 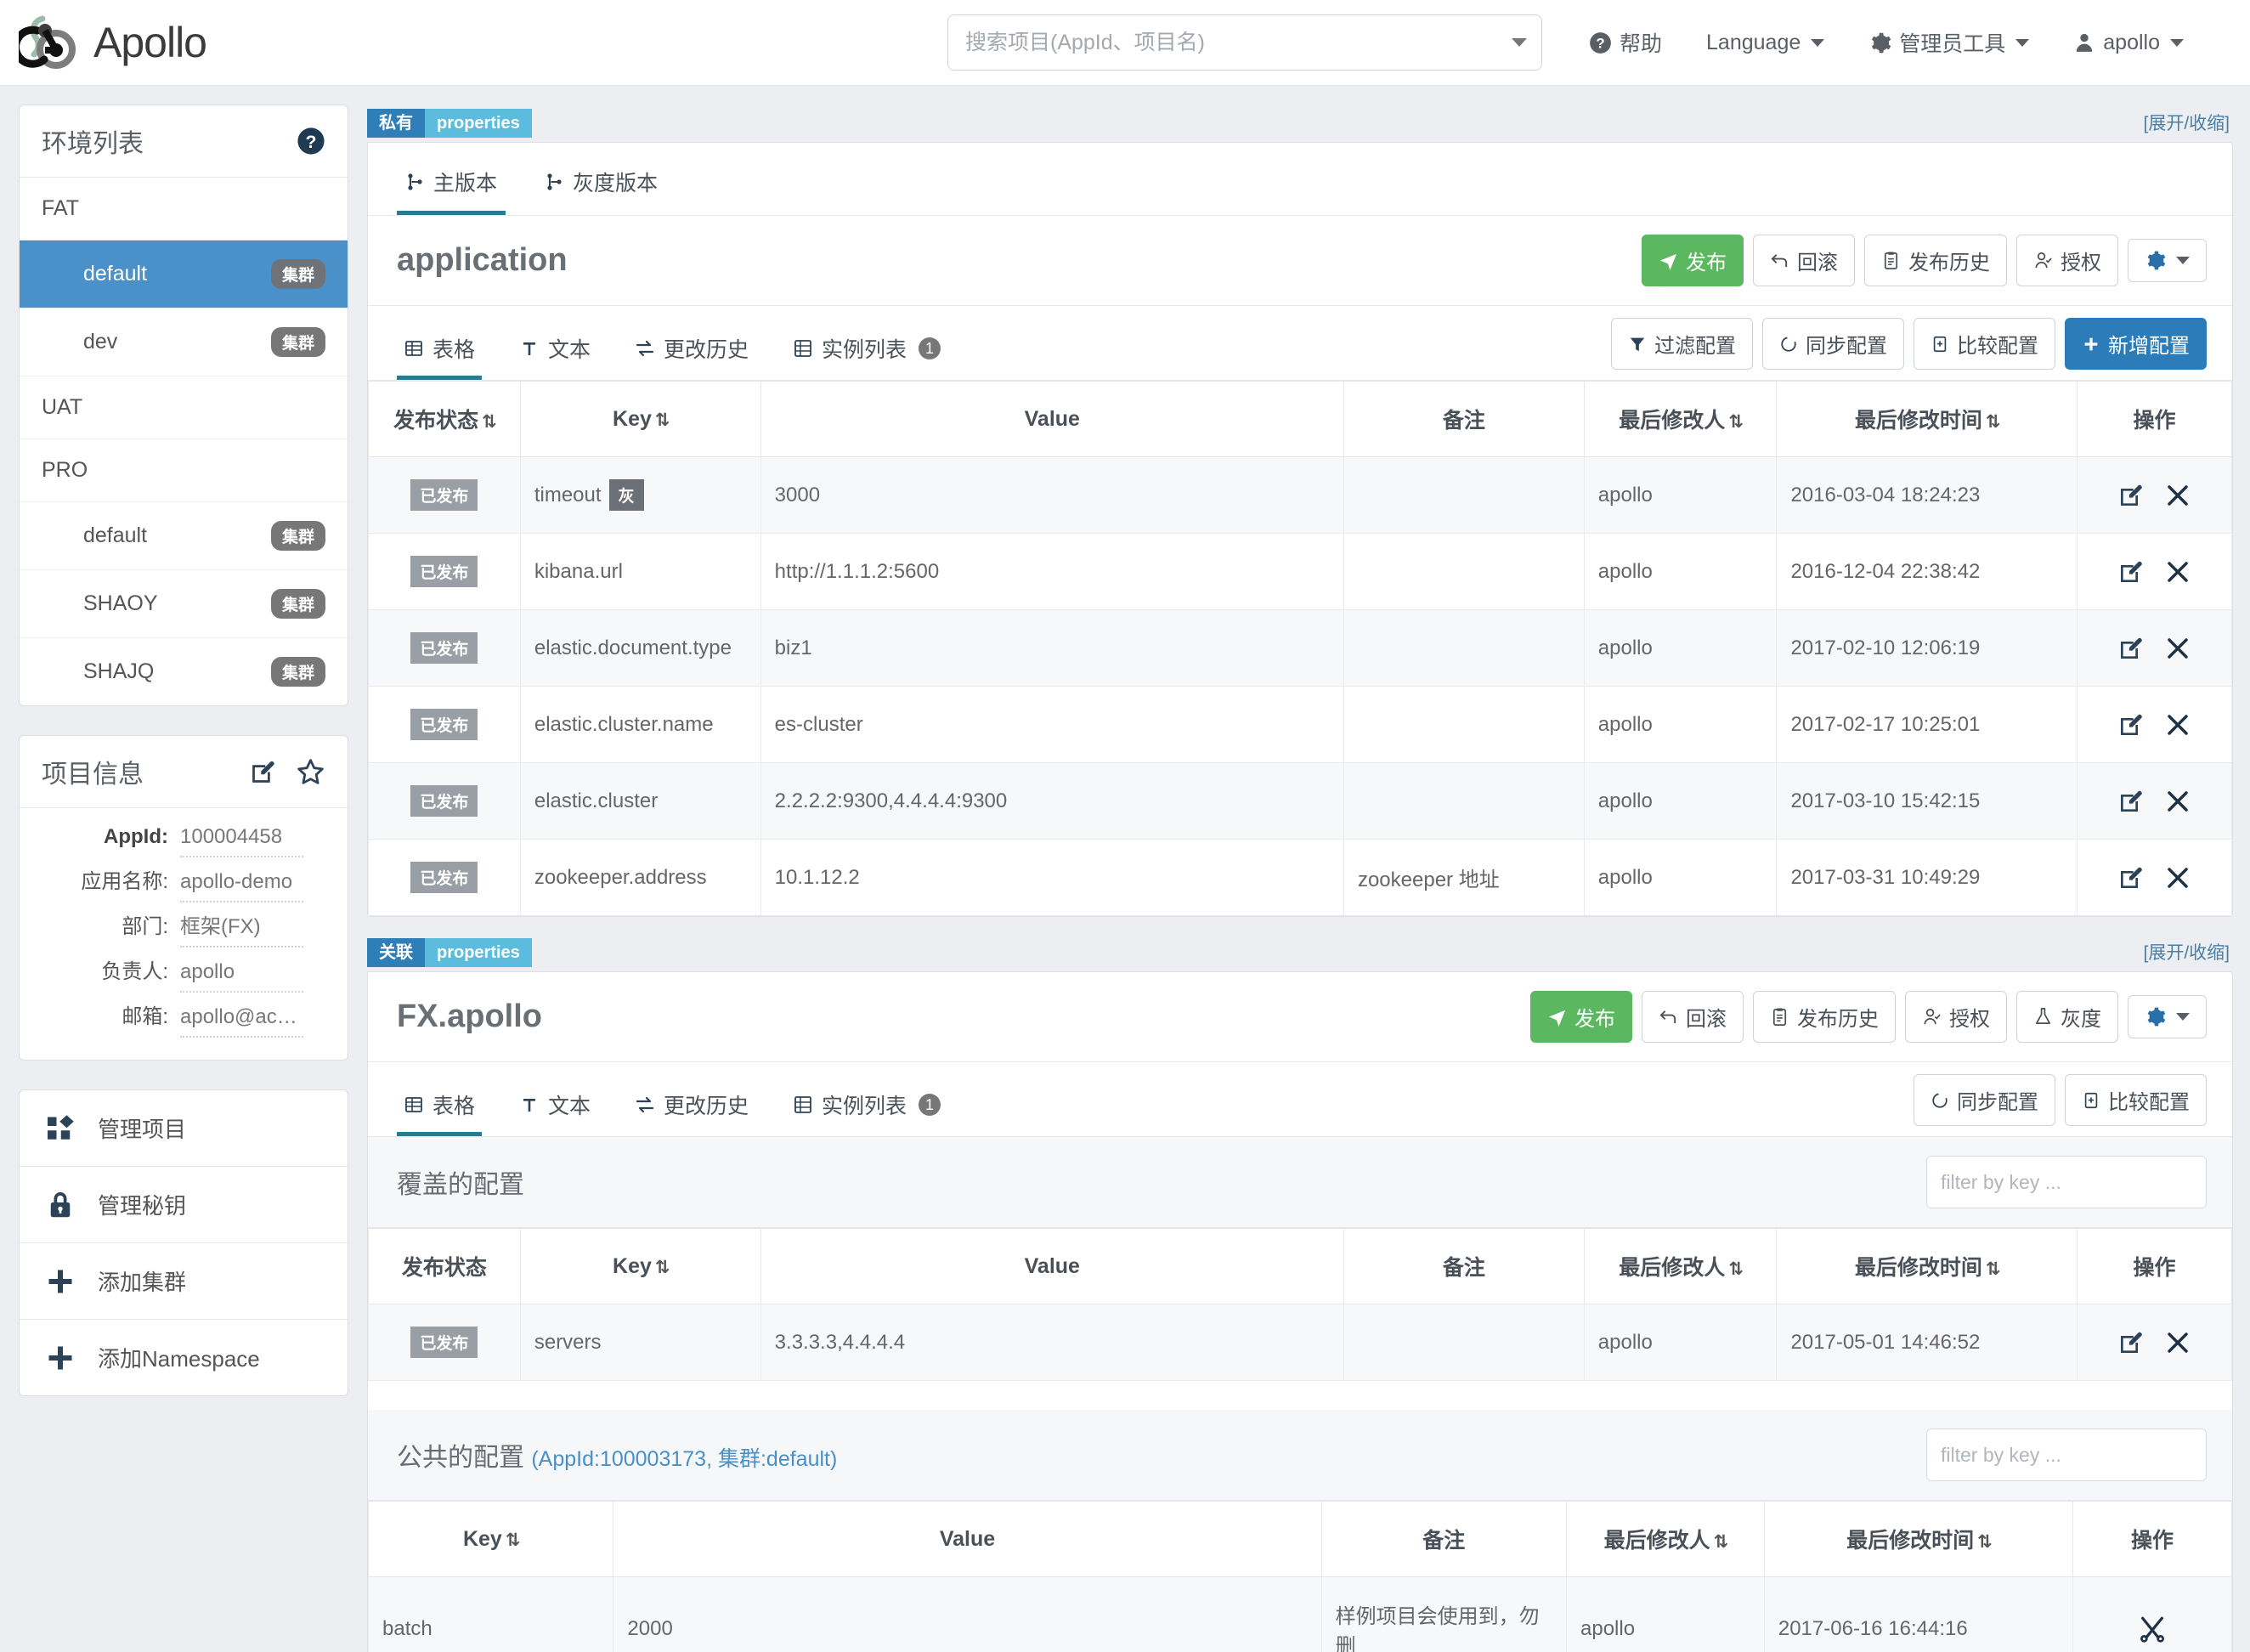 What do you see at coordinates (184, 274) in the screenshot?
I see `sidebar-item-fat-default: default 集群` at bounding box center [184, 274].